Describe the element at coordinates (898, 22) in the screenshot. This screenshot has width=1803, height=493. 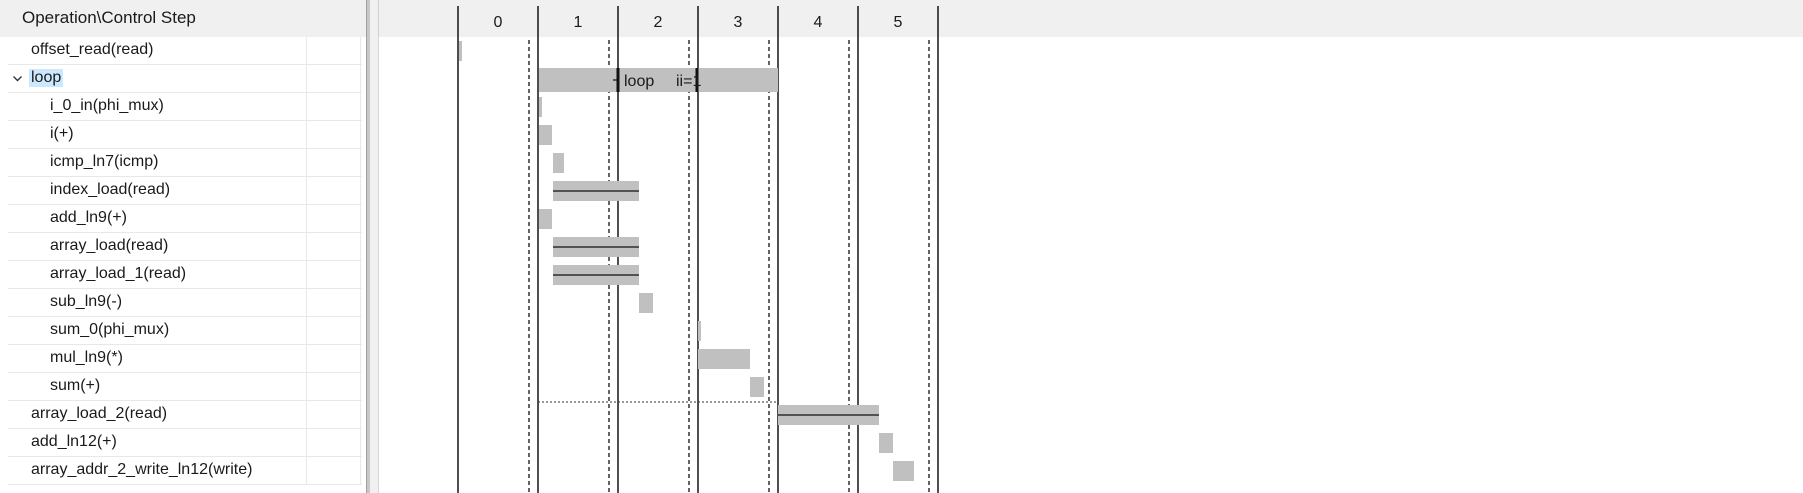
I see `step-label: 5` at that location.